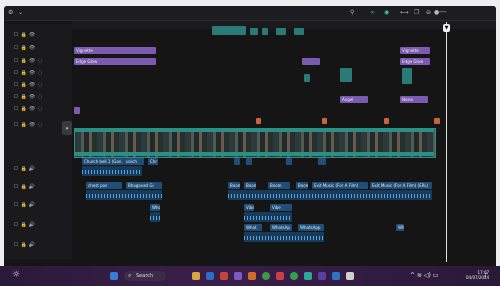 The image size is (500, 286). What do you see at coordinates (40, 170) in the screenshot?
I see `track-header-a1: ☐ 🔒 🔊` at bounding box center [40, 170].